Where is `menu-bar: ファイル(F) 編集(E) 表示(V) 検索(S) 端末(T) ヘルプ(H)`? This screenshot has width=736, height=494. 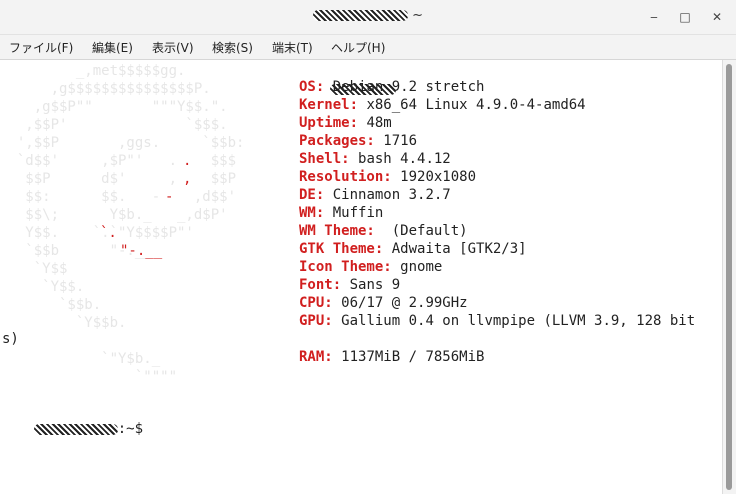
menu-bar: ファイル(F) 編集(E) 表示(V) 検索(S) 端末(T) ヘルプ(H) is located at coordinates (368, 47).